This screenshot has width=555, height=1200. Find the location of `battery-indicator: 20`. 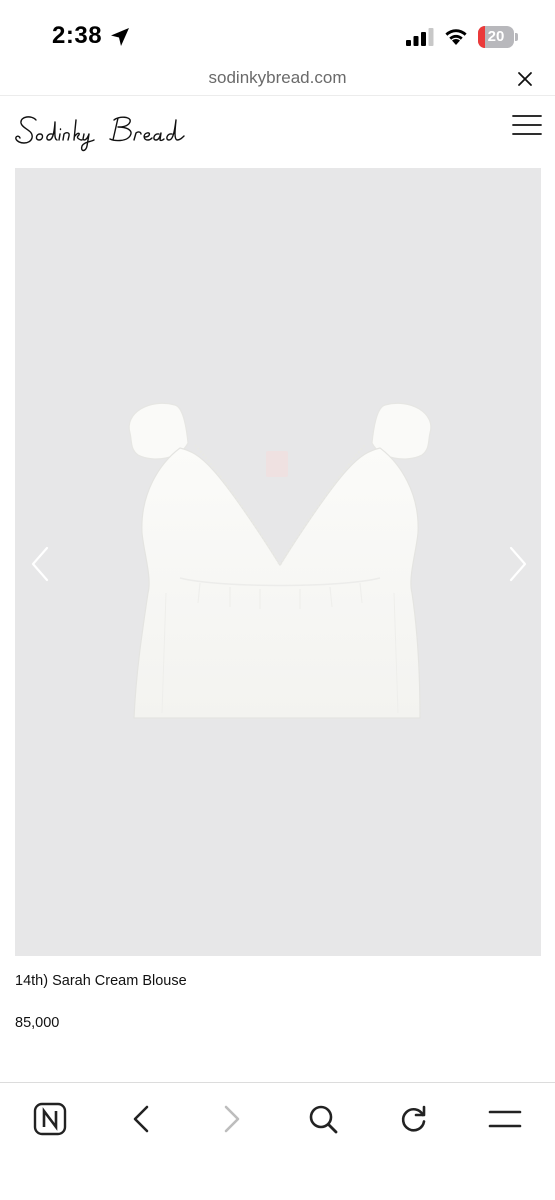

battery-indicator: 20 is located at coordinates (498, 37).